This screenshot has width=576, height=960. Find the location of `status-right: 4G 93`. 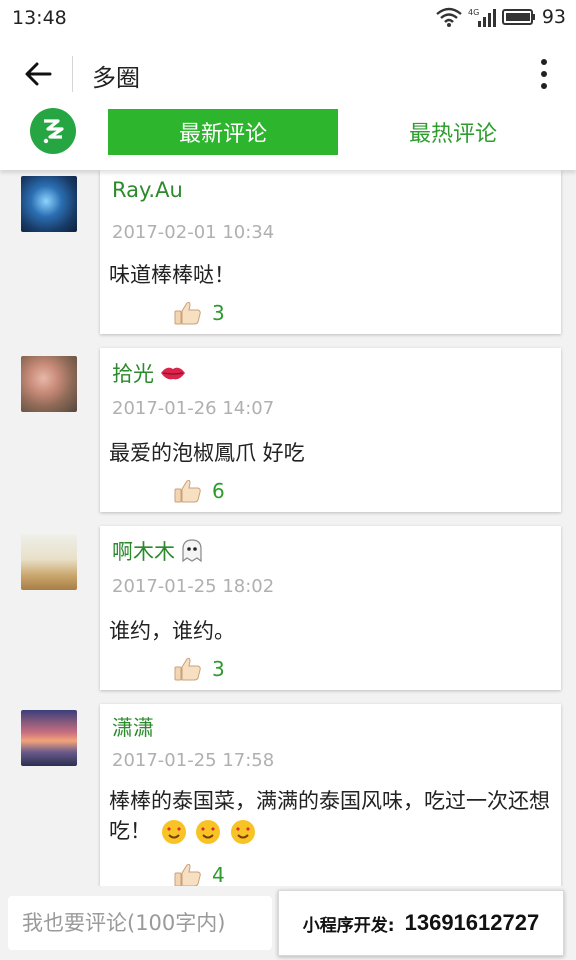

status-right: 4G 93 is located at coordinates (501, 17).